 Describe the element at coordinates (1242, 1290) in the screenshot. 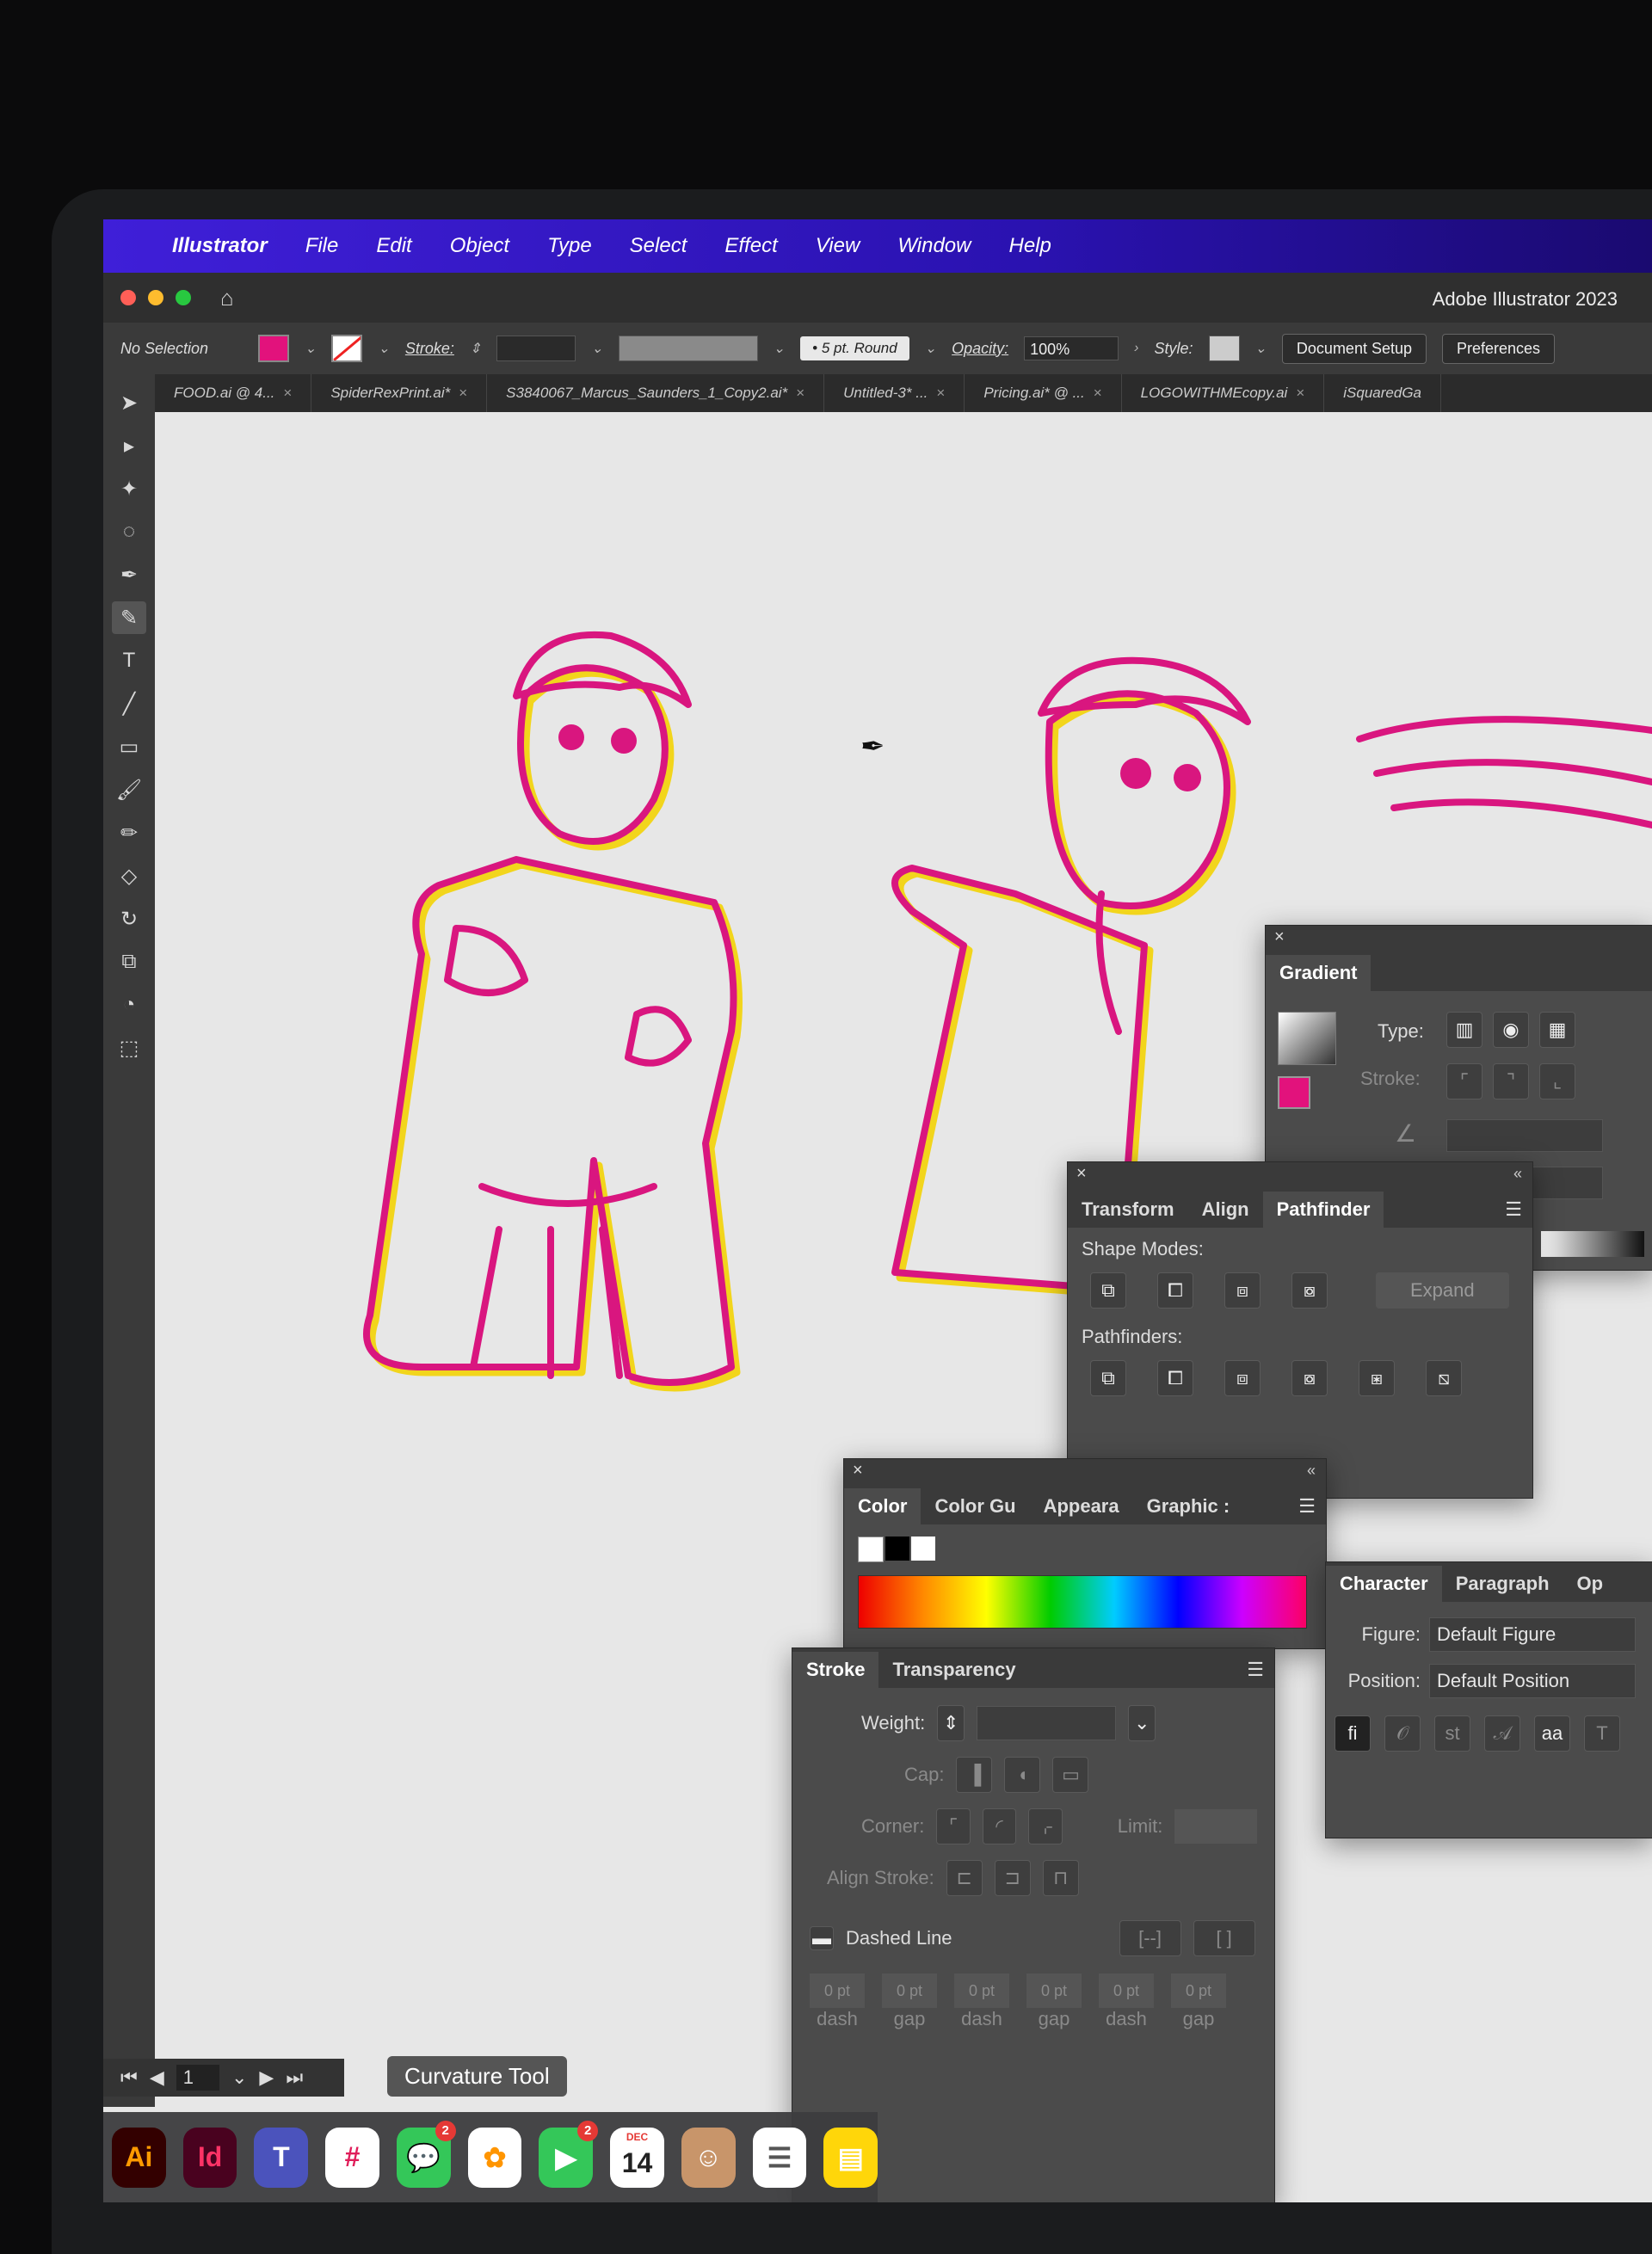

I see `intersect-icon: ⧈` at that location.